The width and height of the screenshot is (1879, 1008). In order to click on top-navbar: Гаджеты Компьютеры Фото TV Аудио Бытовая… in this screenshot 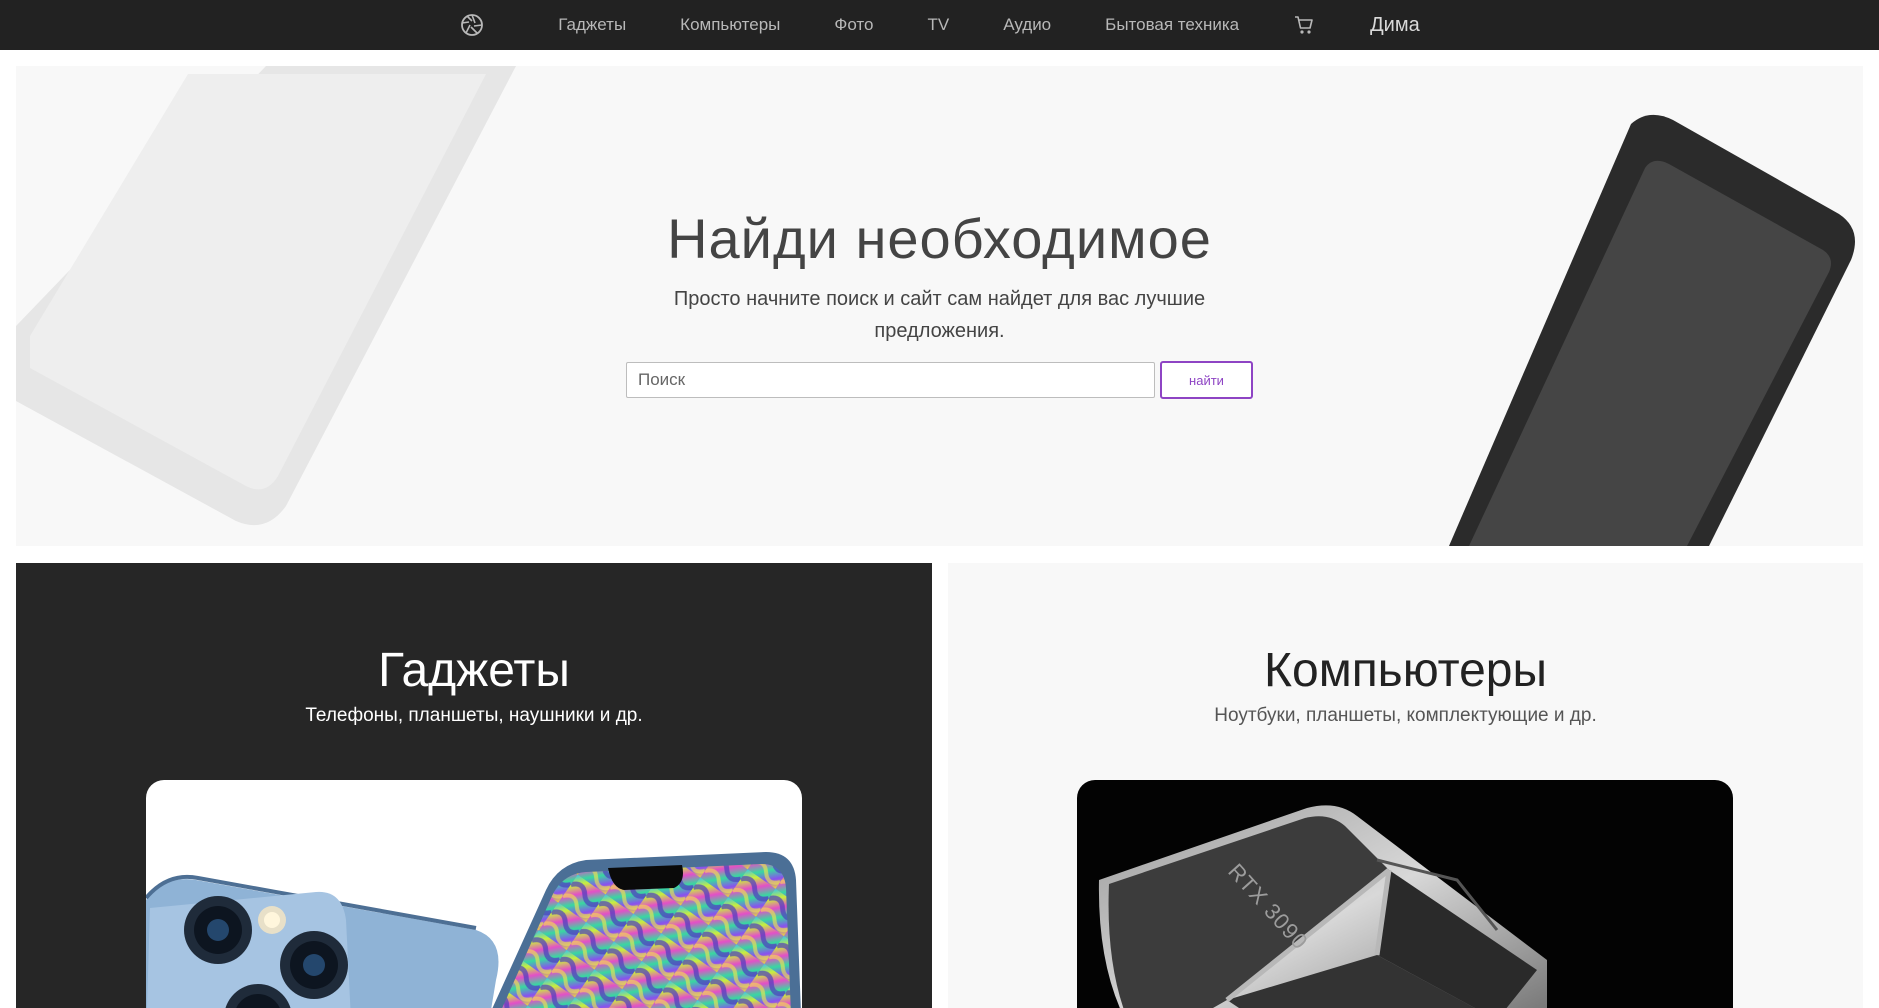, I will do `click(939, 25)`.